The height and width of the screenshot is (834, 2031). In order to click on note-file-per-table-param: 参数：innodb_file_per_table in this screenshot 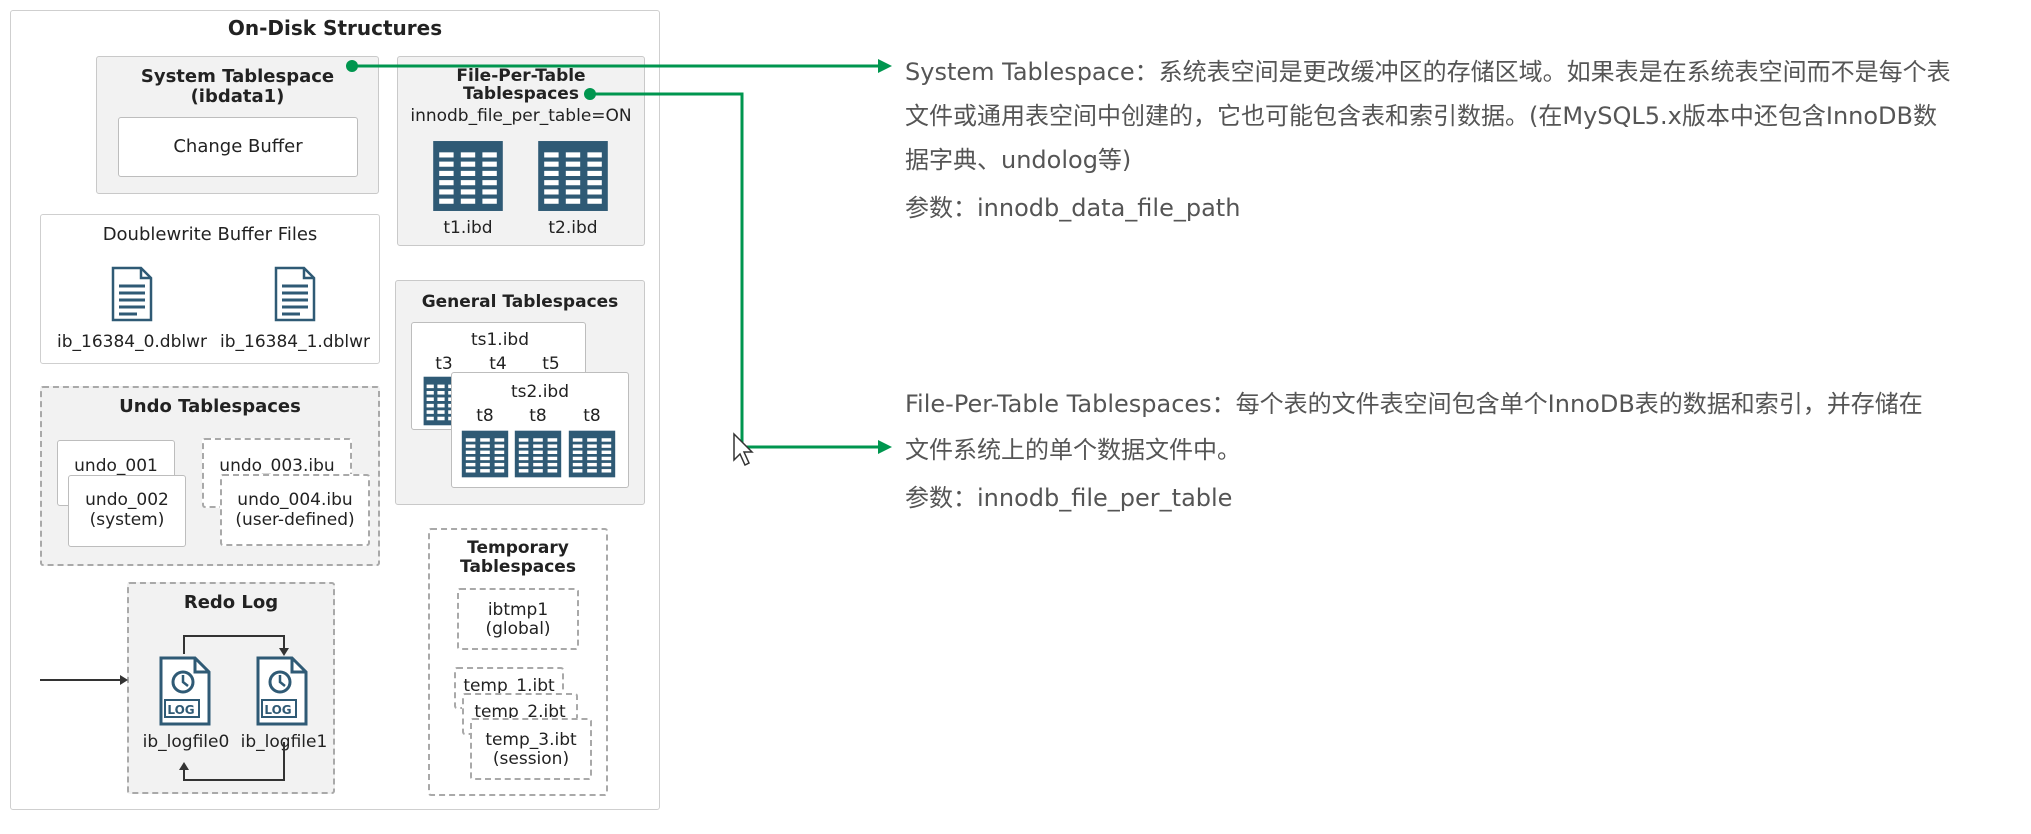, I will do `click(1069, 498)`.